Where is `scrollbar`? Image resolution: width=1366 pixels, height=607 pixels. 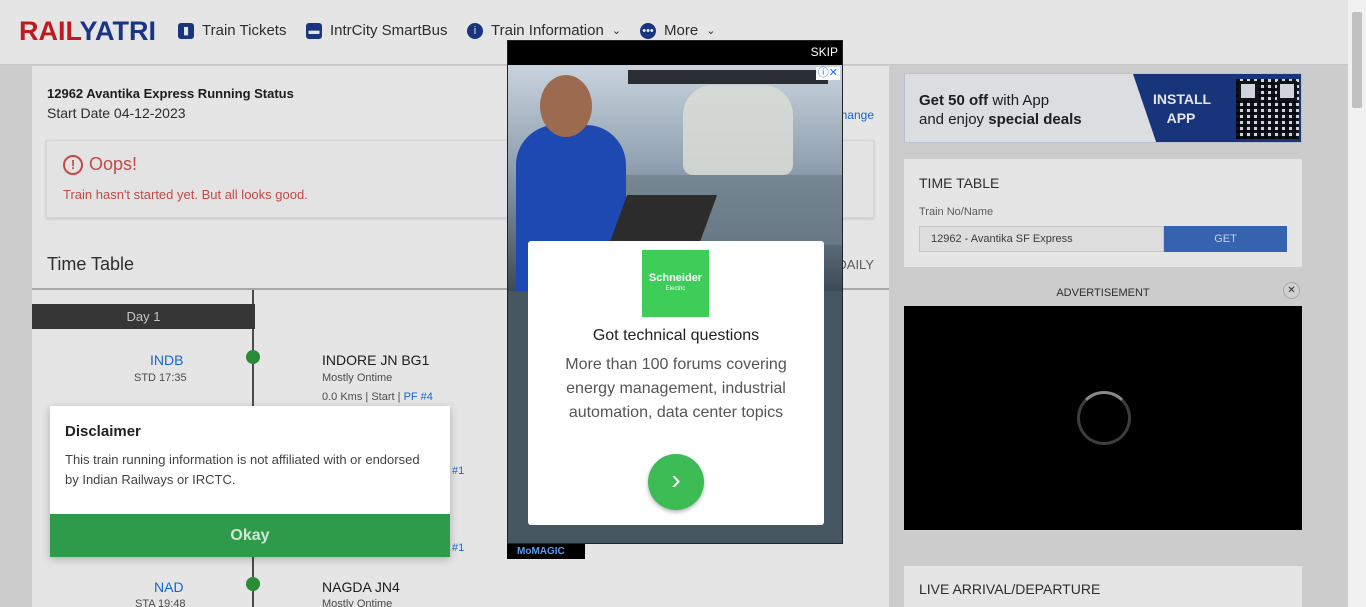
scrollbar is located at coordinates (1357, 303).